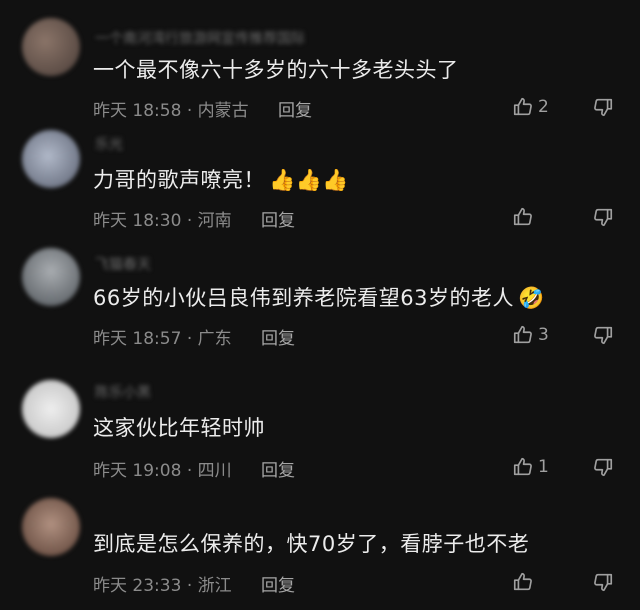  I want to click on comment-text: 66岁的小伙吕良伟到养老院看望63岁的老人 🤣, so click(319, 298).